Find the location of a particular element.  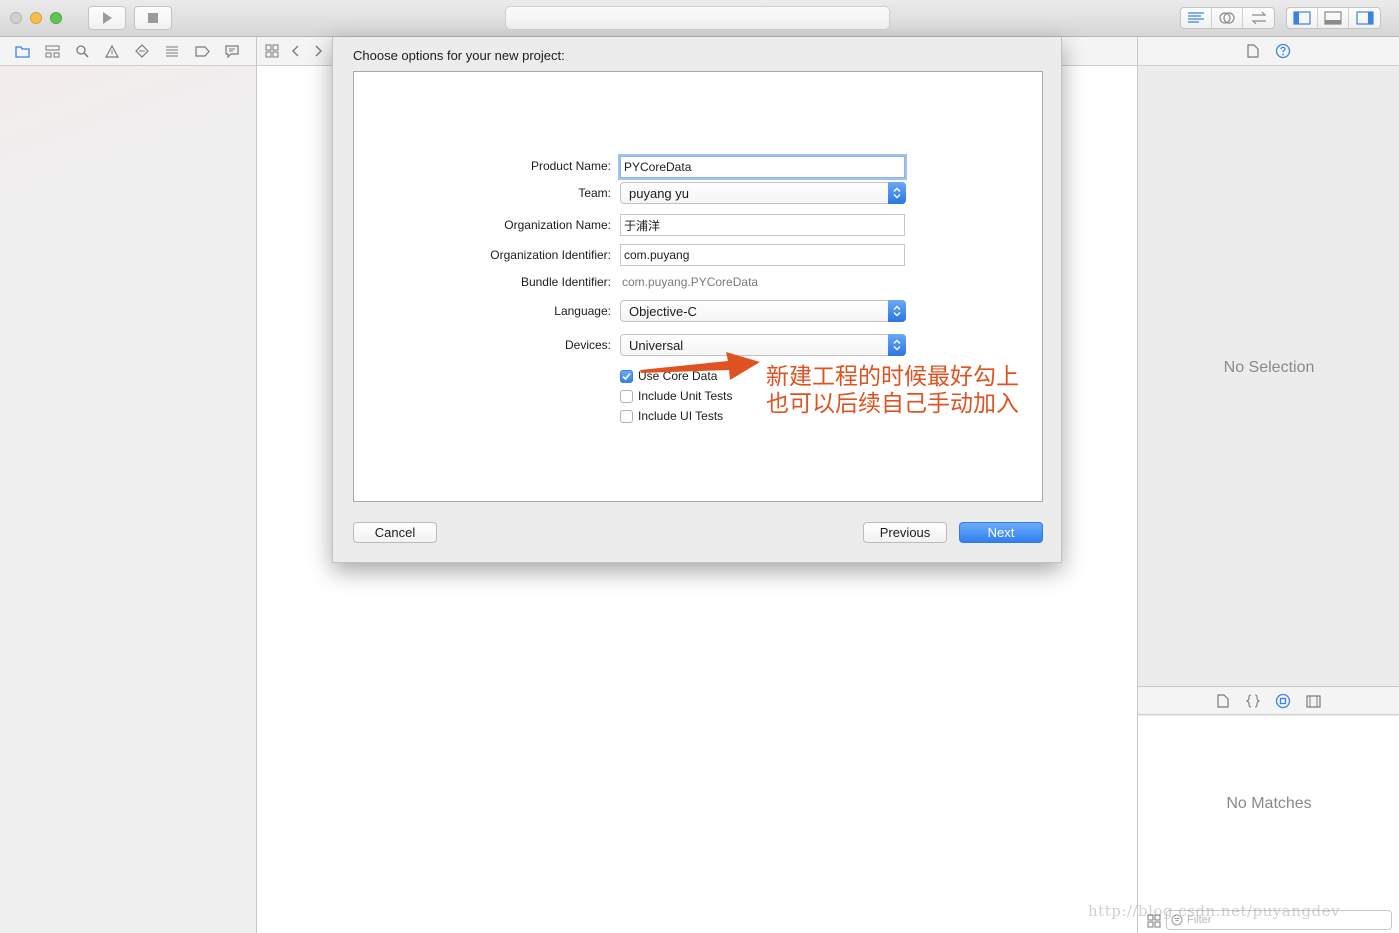

find-navigator-icon is located at coordinates (82, 51).